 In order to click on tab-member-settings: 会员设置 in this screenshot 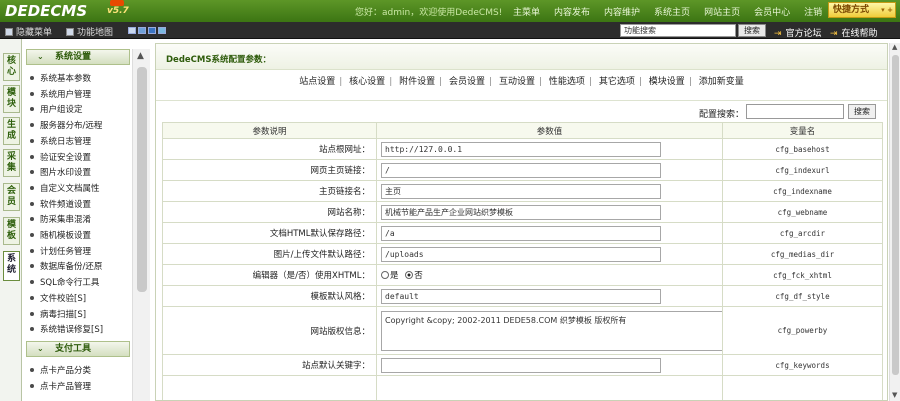, I will do `click(467, 80)`.